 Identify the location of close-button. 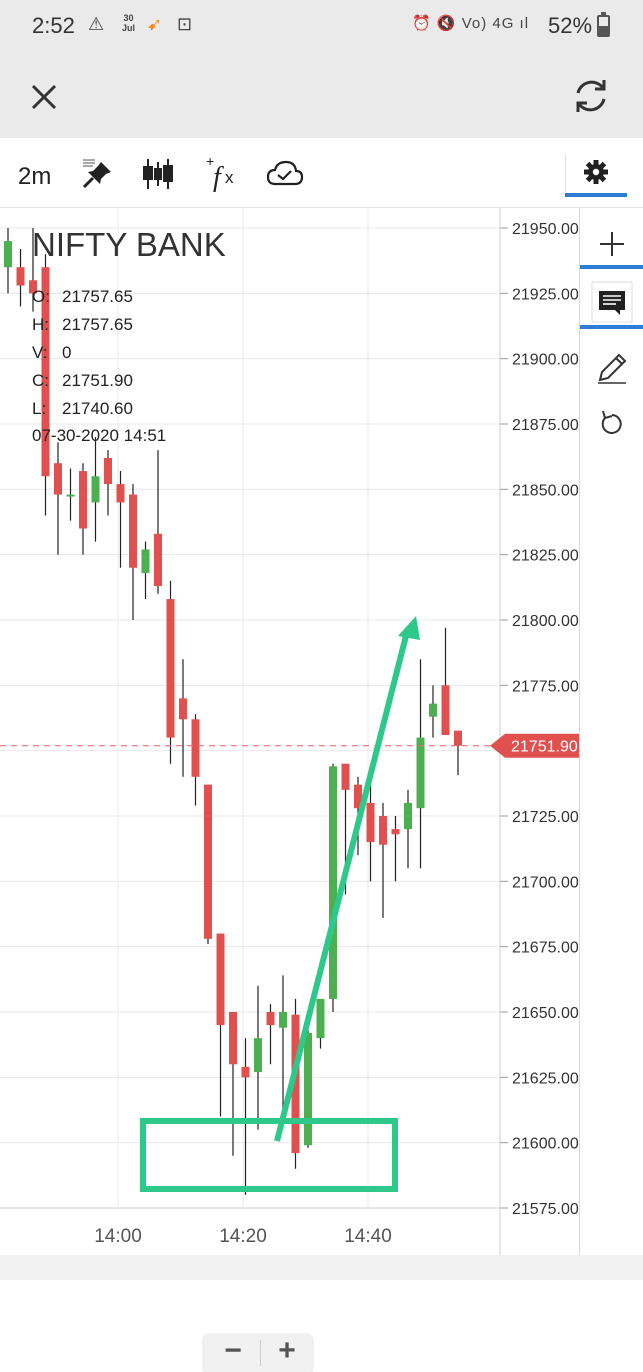
(44, 97).